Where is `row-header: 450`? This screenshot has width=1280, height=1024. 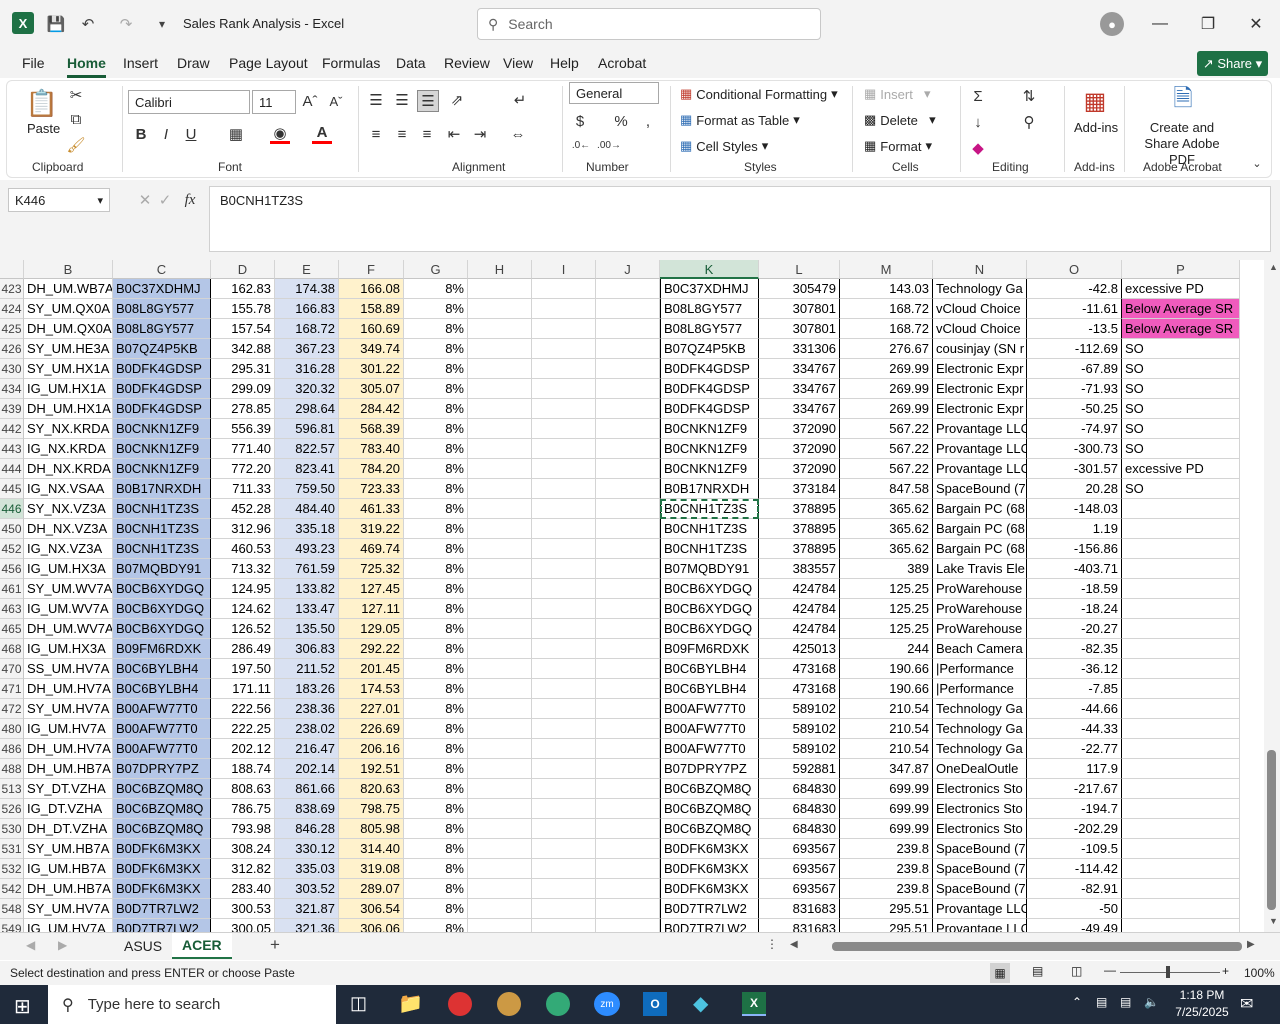
row-header: 450 is located at coordinates (12, 529).